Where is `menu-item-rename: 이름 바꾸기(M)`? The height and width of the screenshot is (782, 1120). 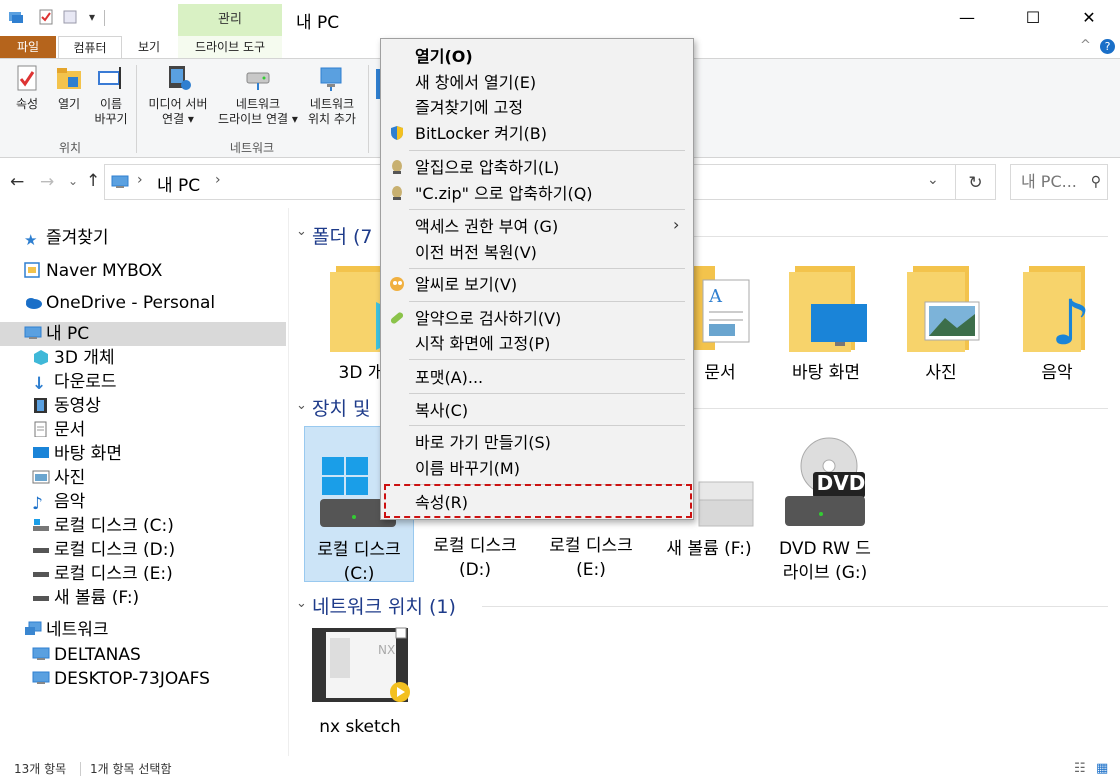
menu-item-rename: 이름 바꾸기(M) is located at coordinates (467, 469).